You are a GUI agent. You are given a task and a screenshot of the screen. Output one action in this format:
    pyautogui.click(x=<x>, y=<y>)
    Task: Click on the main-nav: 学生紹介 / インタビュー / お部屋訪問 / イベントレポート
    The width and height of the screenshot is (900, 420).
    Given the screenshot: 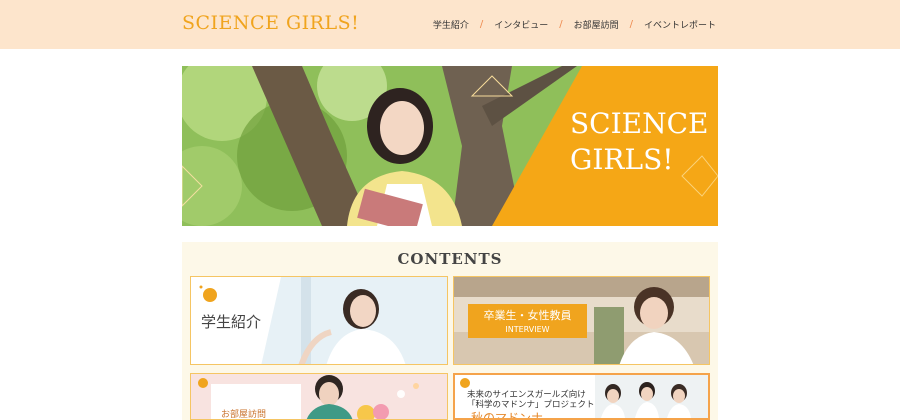 What is the action you would take?
    pyautogui.click(x=574, y=24)
    